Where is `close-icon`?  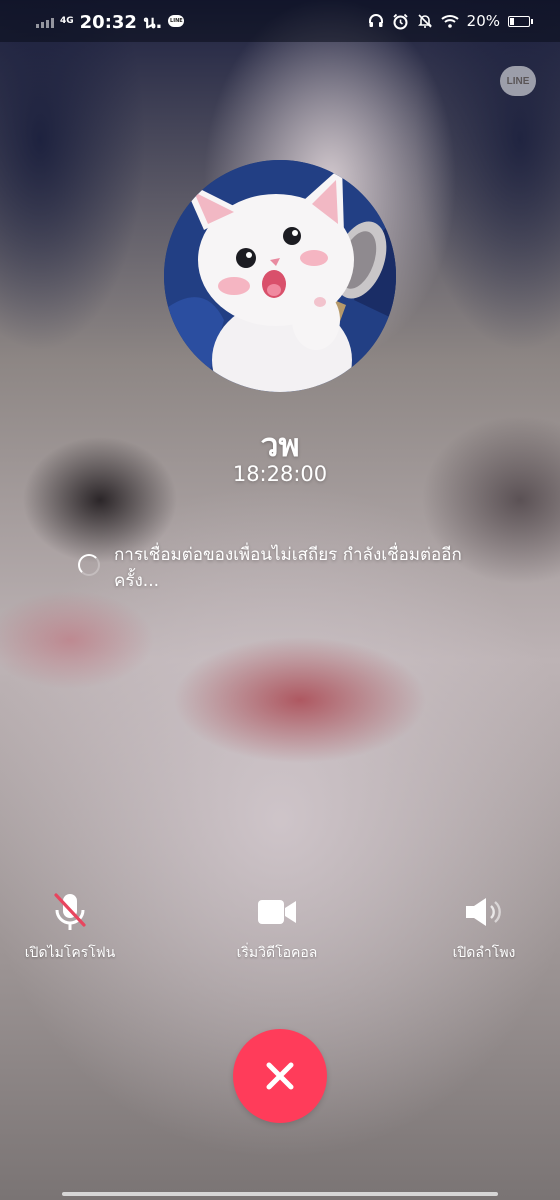 close-icon is located at coordinates (280, 1076).